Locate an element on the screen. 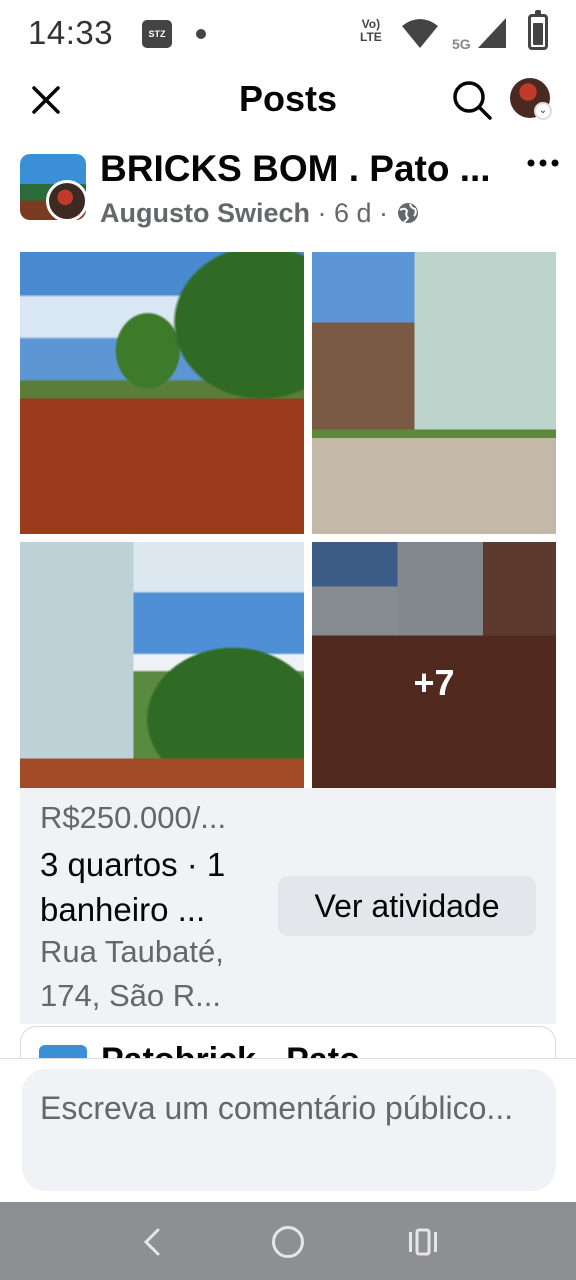 The width and height of the screenshot is (576, 1280). next-post-card: Patobrick - Pato is located at coordinates (288, 1043).